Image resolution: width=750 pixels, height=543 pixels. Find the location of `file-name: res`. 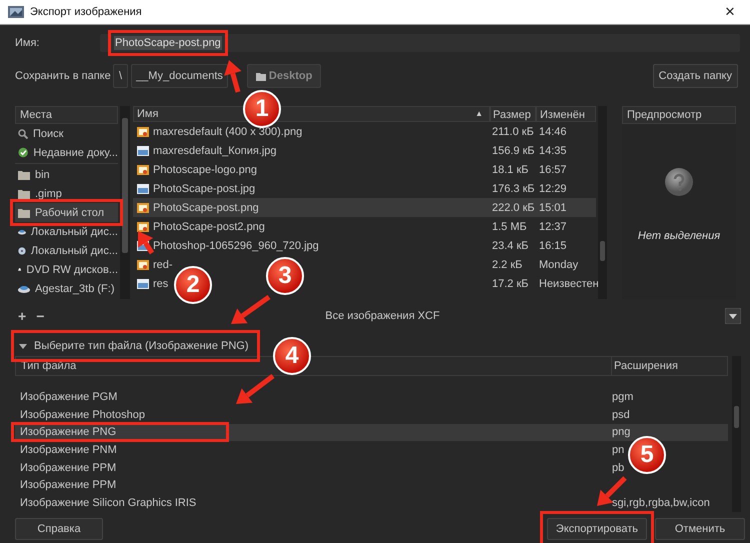

file-name: res is located at coordinates (160, 284).